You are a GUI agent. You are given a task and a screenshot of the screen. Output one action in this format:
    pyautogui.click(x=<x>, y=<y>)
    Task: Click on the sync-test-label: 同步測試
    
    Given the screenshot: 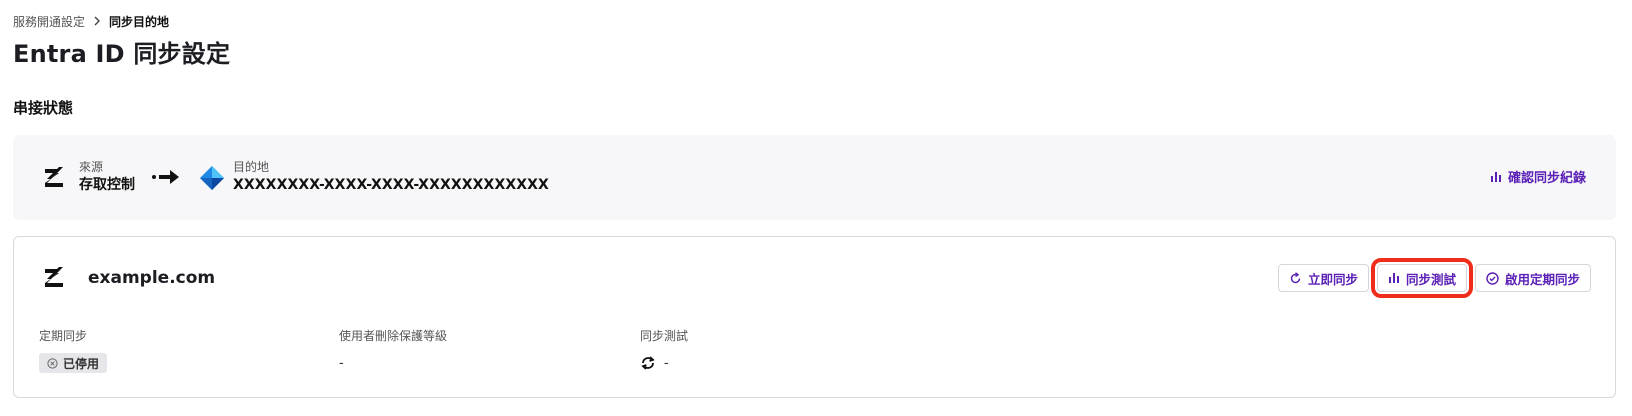 What is the action you would take?
    pyautogui.click(x=1430, y=279)
    